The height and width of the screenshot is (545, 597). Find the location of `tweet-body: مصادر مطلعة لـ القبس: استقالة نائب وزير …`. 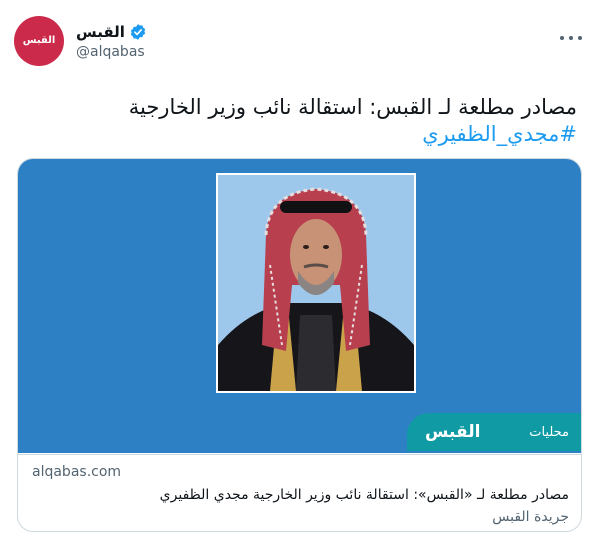

tweet-body: مصادر مطلعة لـ القبس: استقالة نائب وزير … is located at coordinates (352, 107).